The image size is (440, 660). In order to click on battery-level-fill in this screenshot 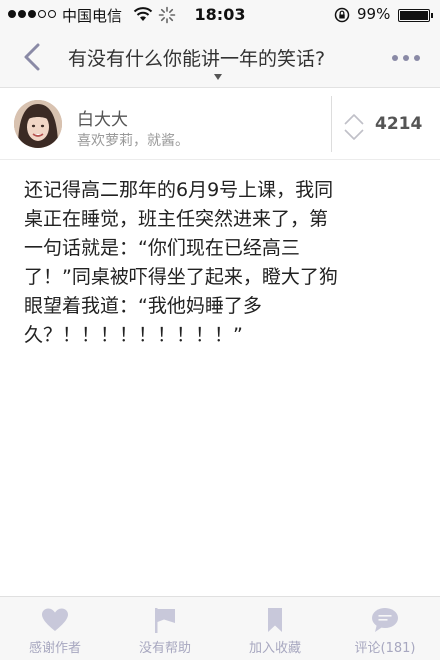, I will do `click(414, 15)`.